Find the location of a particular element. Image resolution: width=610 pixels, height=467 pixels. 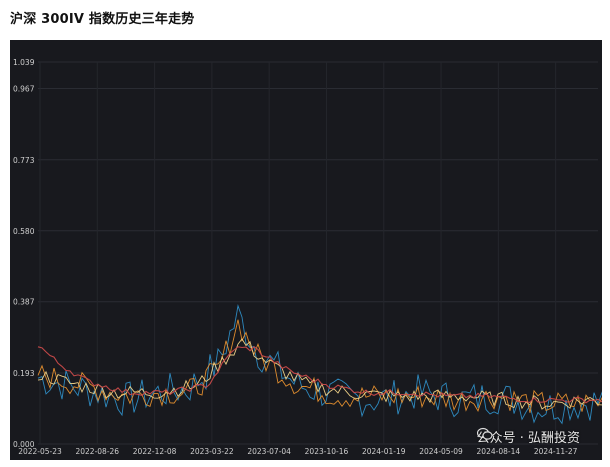

y-tick-label: 0.580 is located at coordinates (24, 231).